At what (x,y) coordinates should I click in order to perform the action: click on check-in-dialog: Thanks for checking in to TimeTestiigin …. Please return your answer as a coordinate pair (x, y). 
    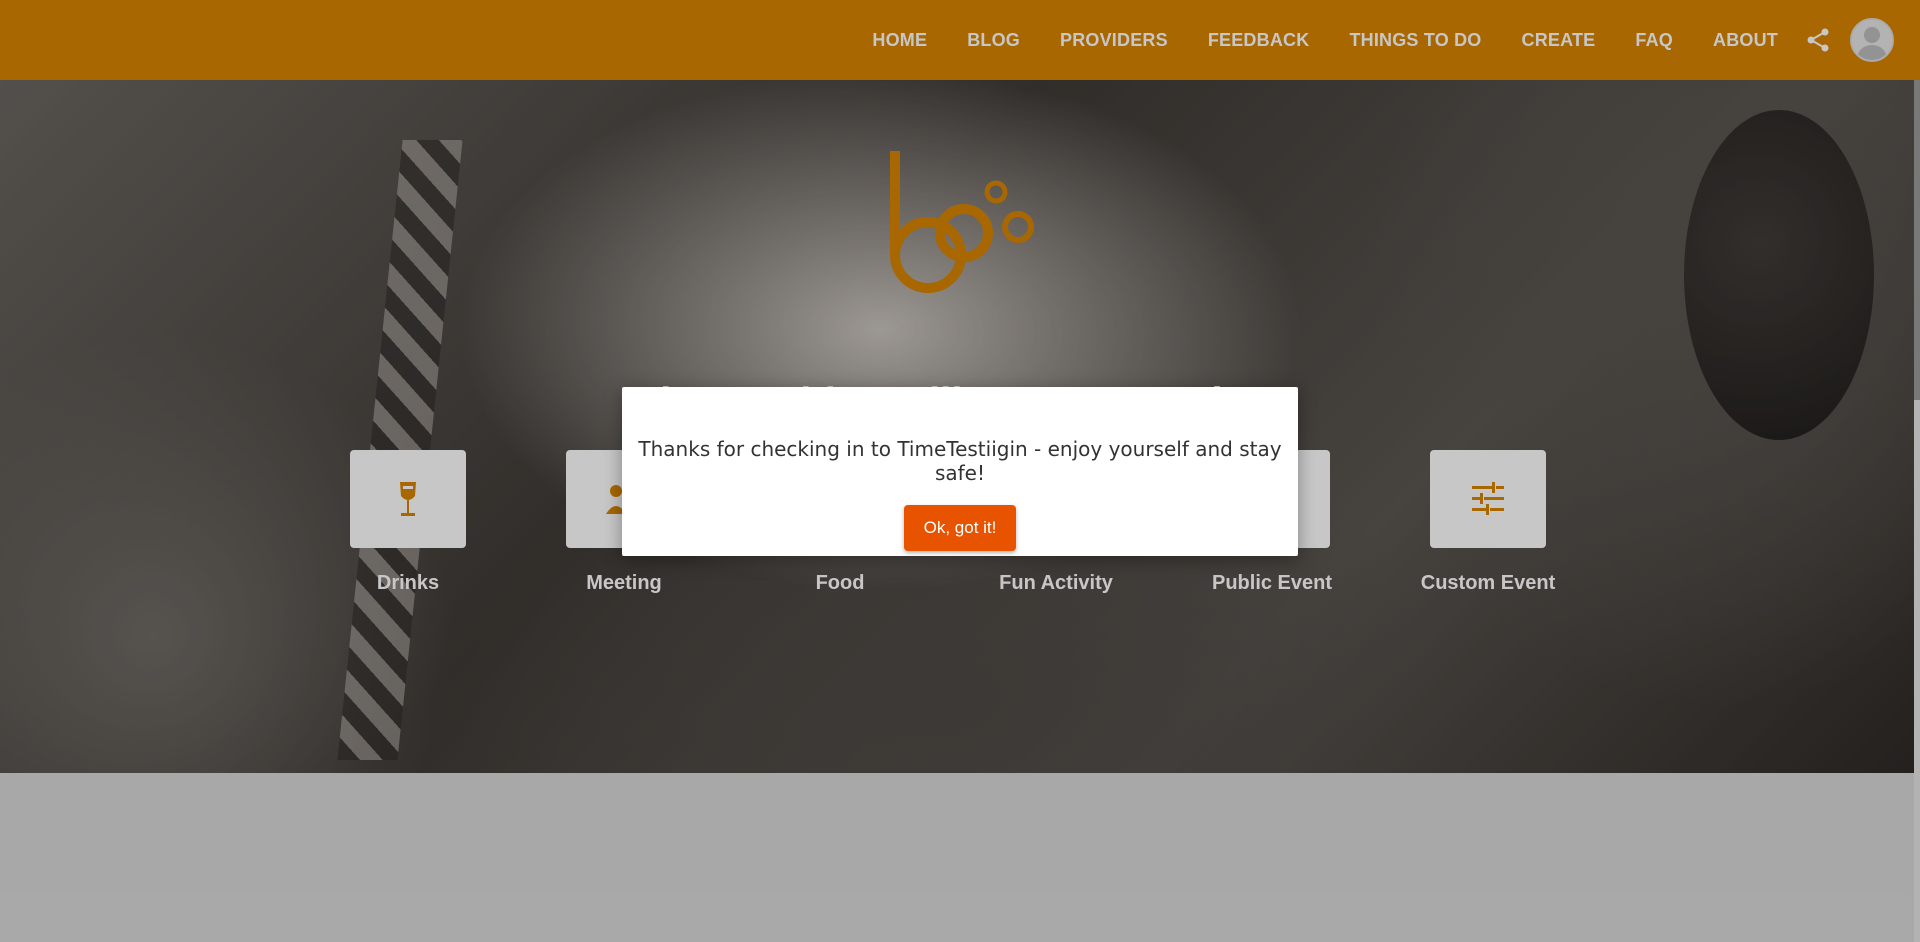
    Looking at the image, I should click on (960, 471).